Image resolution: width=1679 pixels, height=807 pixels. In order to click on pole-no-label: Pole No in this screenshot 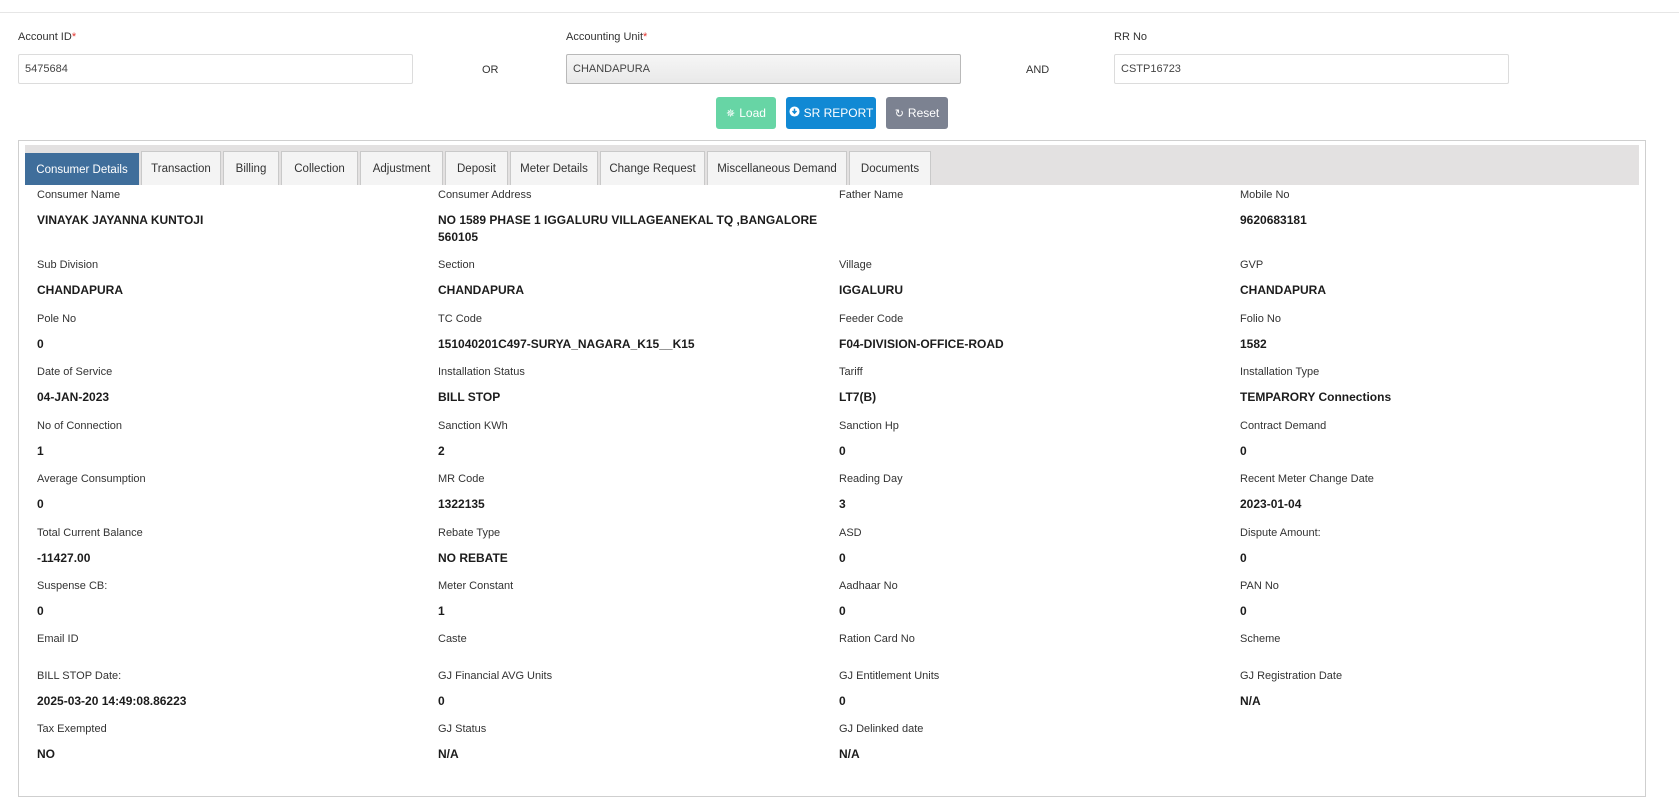, I will do `click(57, 319)`.